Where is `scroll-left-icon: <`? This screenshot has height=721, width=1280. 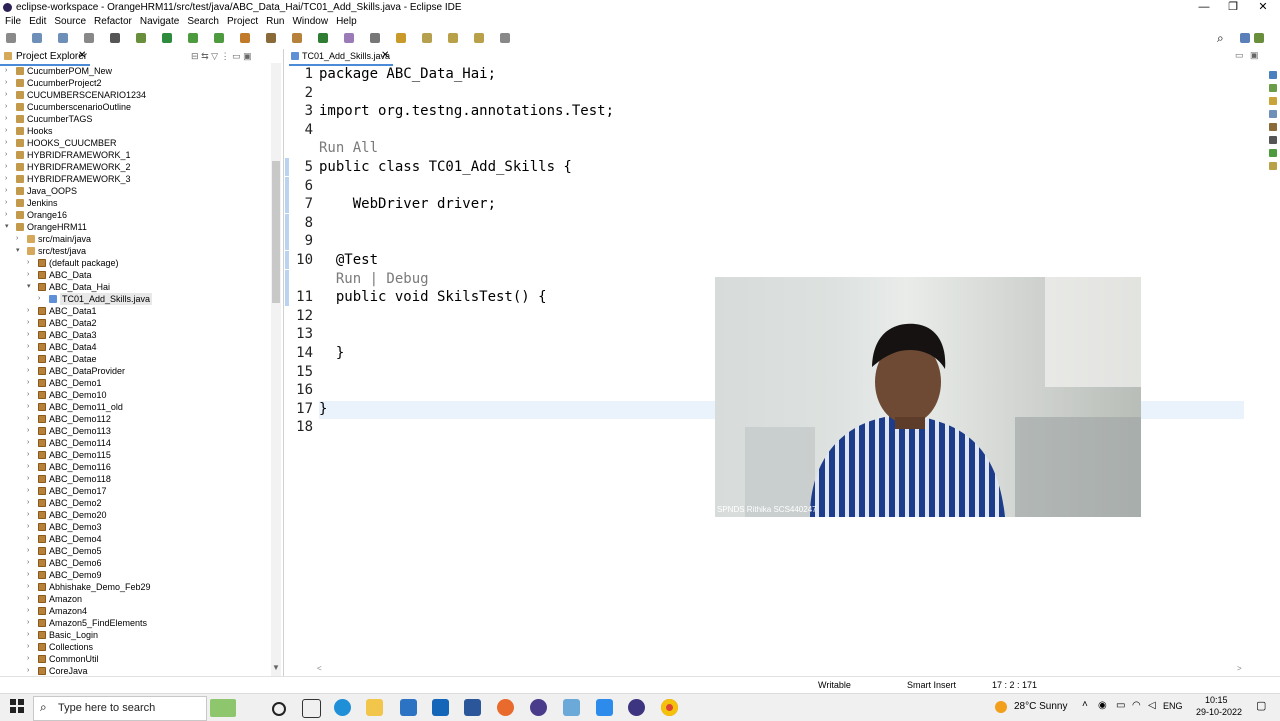 scroll-left-icon: < is located at coordinates (319, 668).